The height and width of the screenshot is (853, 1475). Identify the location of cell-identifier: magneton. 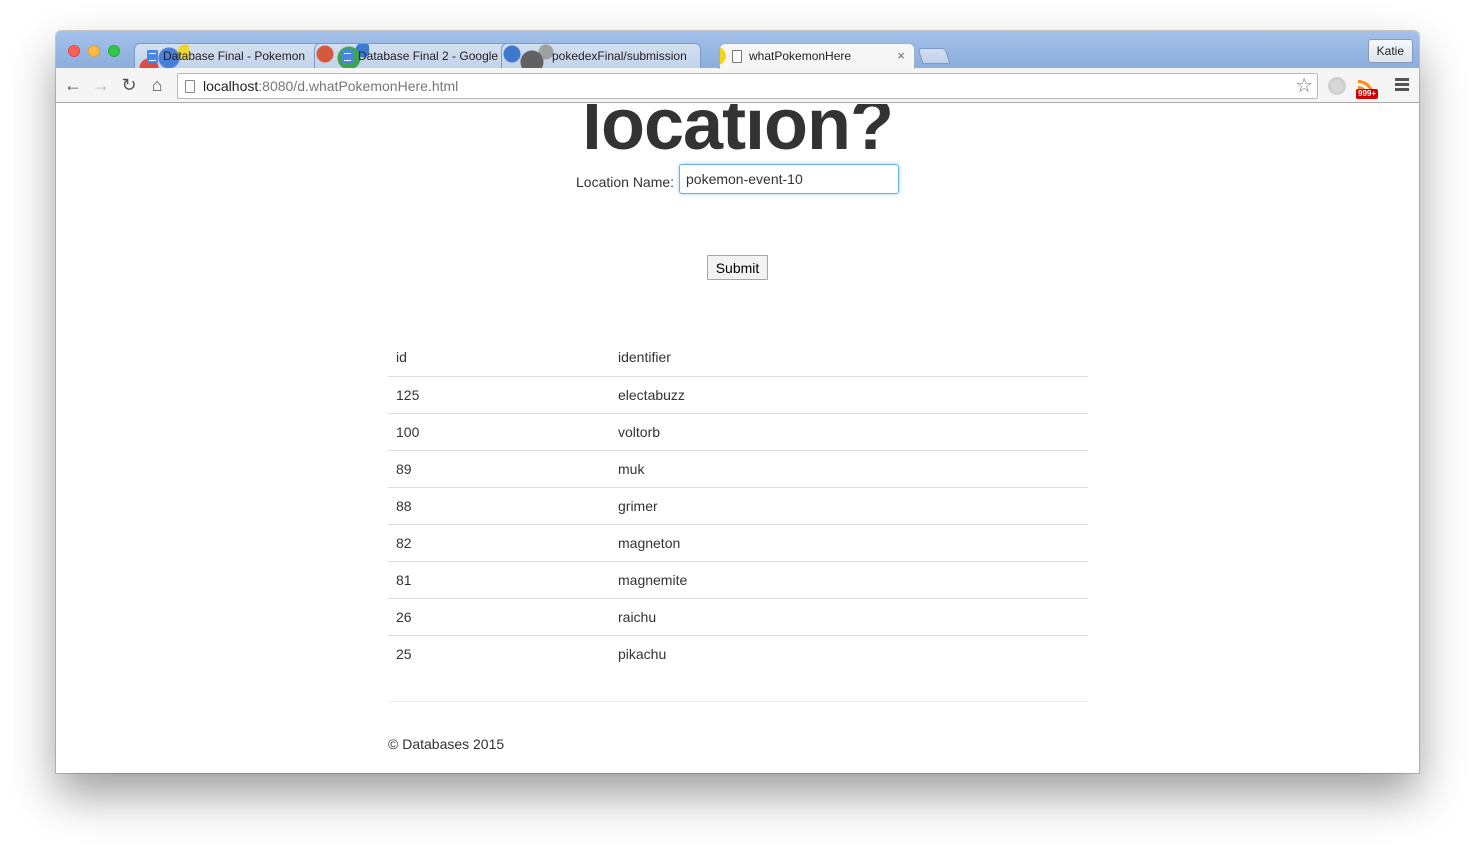
(849, 542).